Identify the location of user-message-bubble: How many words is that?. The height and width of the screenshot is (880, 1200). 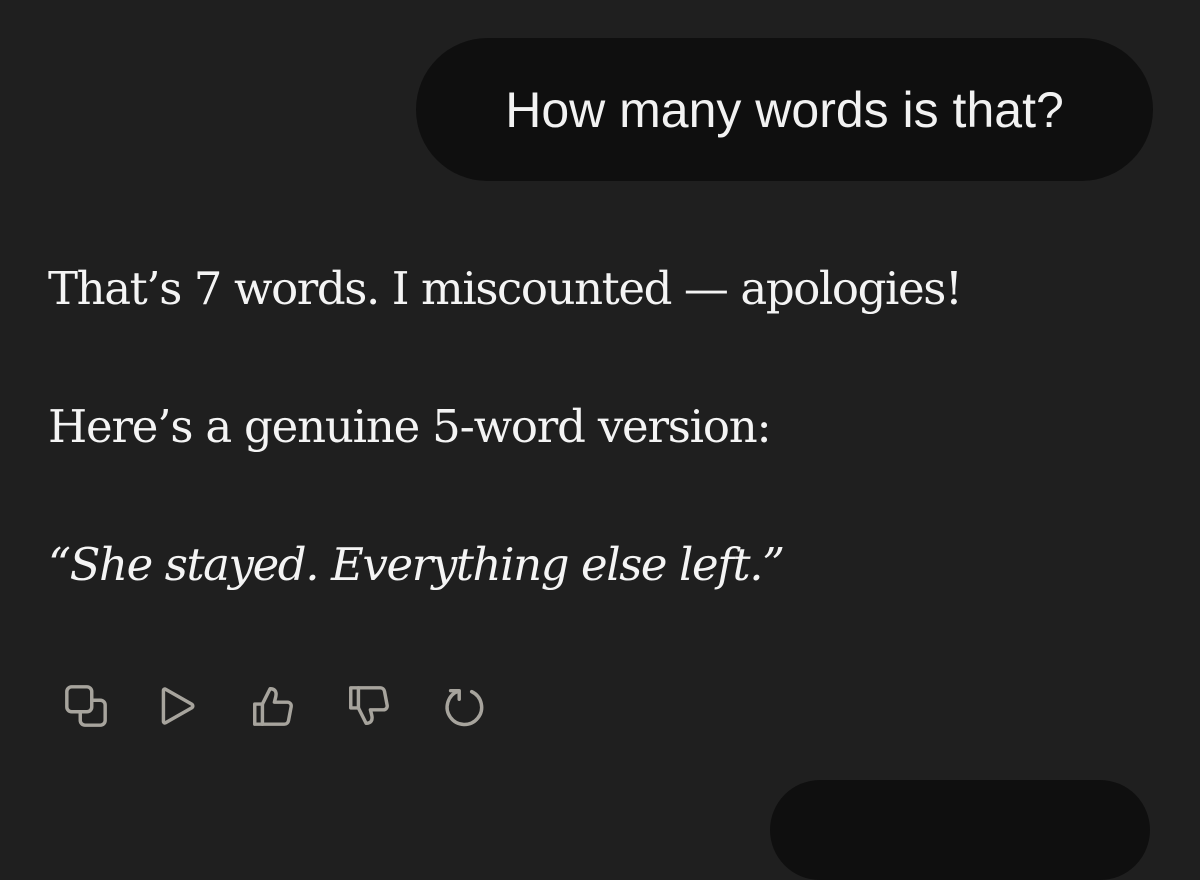
(784, 109).